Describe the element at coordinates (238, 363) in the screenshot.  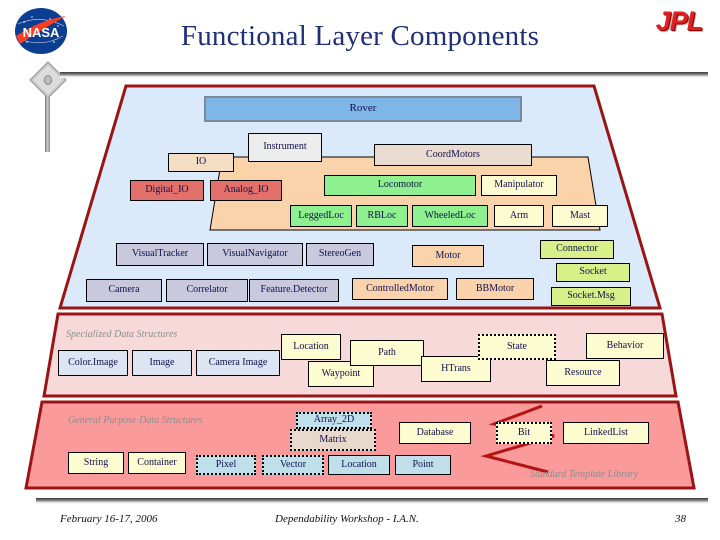
I see `box-cameraimage: Camera Image` at that location.